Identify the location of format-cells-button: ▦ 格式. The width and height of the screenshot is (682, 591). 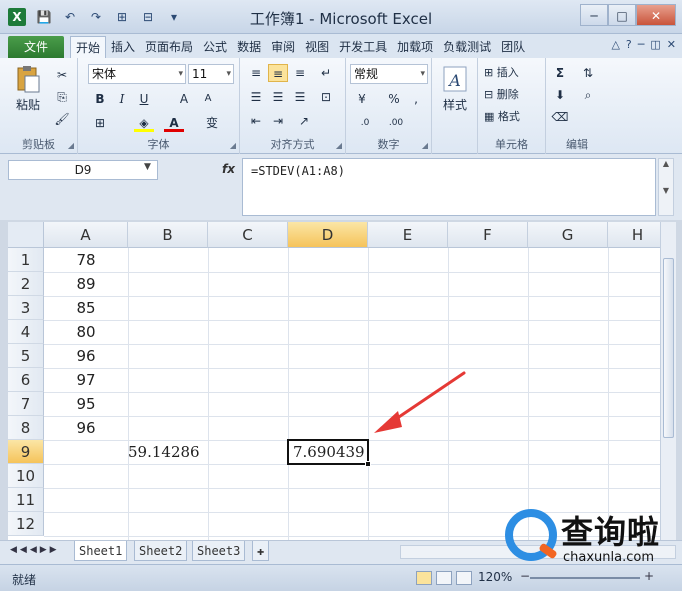
(502, 117).